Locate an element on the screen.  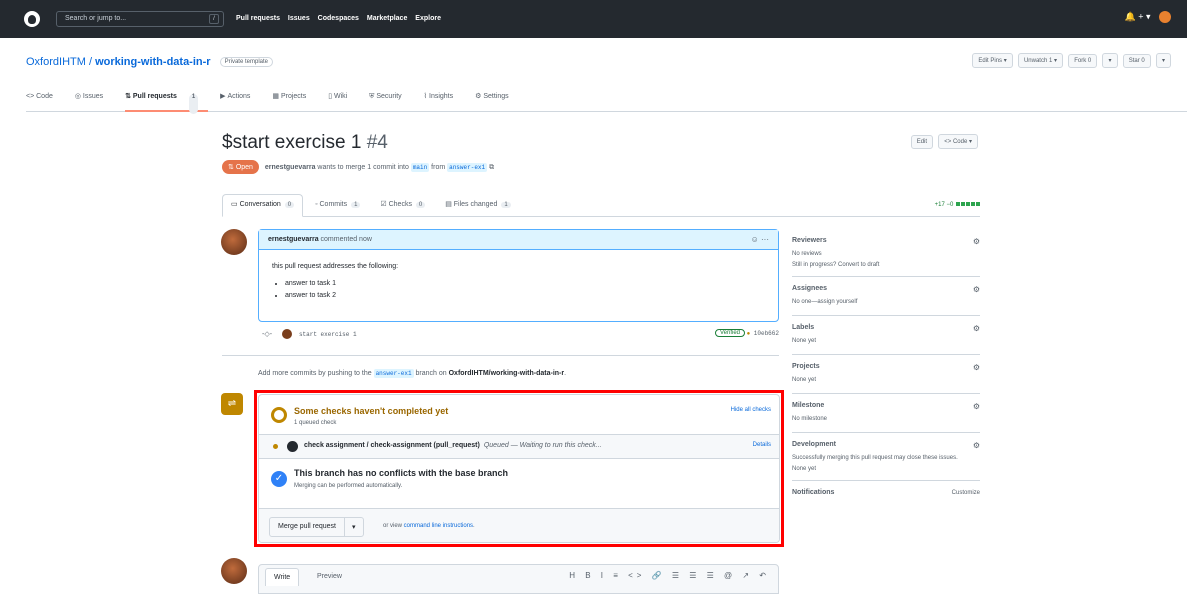
copy-branch-icon: ⧉ is located at coordinates (491, 167).